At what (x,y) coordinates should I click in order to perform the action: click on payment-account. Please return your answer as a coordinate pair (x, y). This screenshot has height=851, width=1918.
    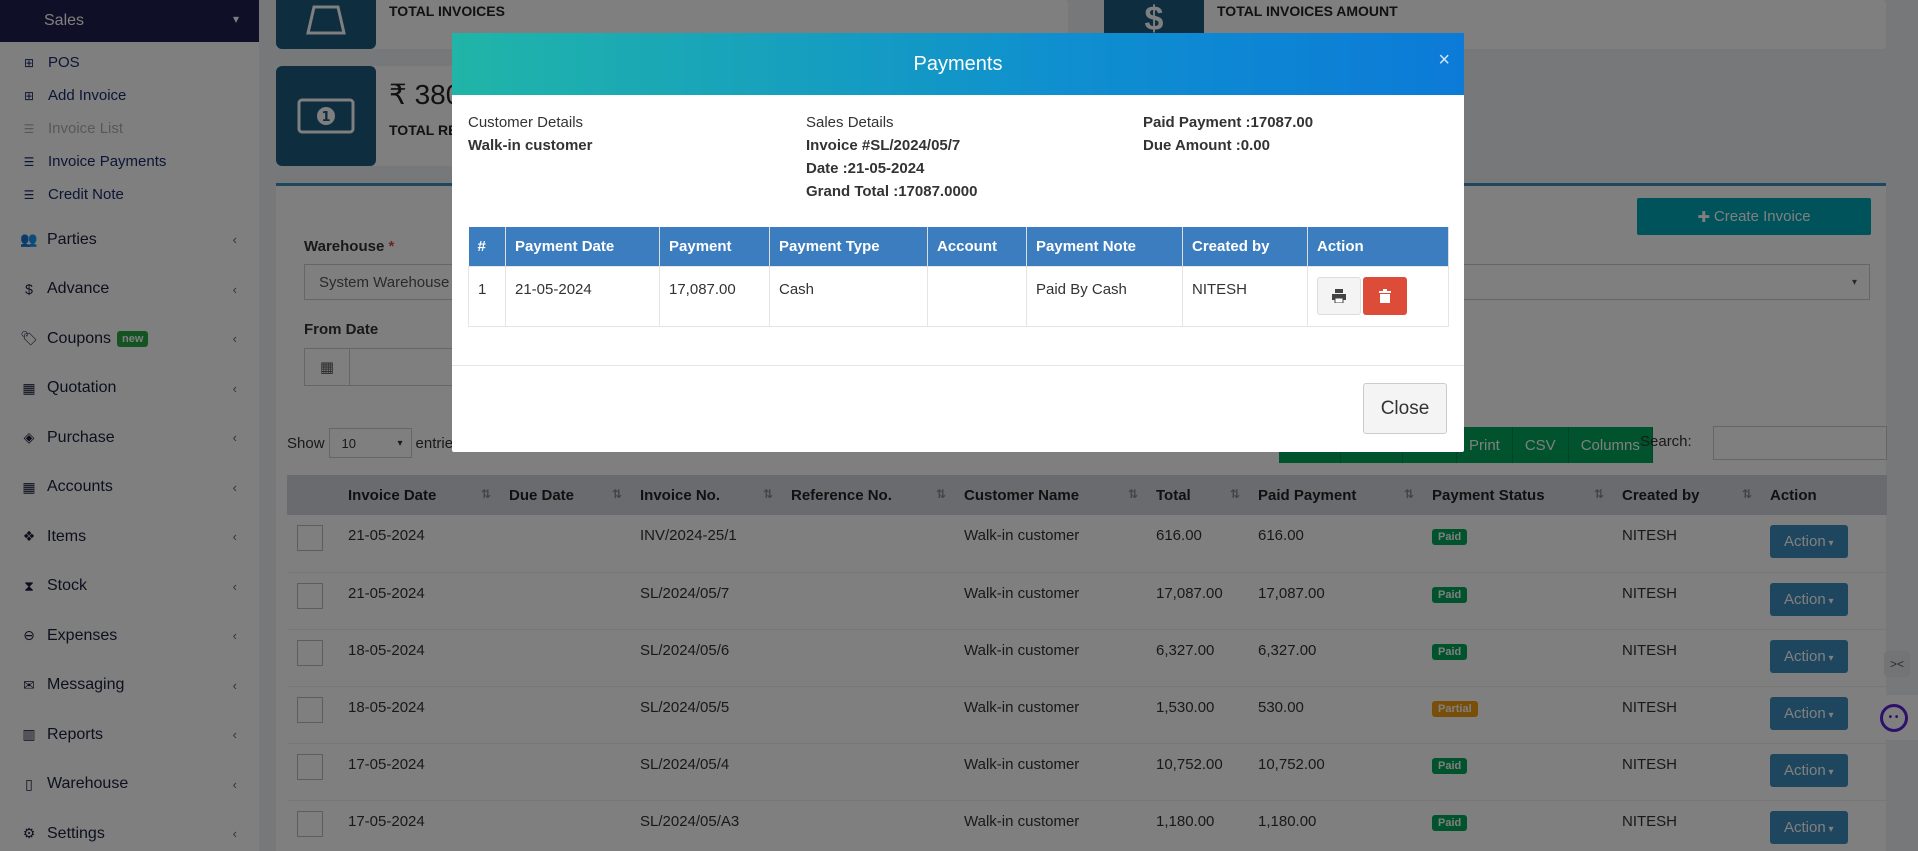
    Looking at the image, I should click on (977, 296).